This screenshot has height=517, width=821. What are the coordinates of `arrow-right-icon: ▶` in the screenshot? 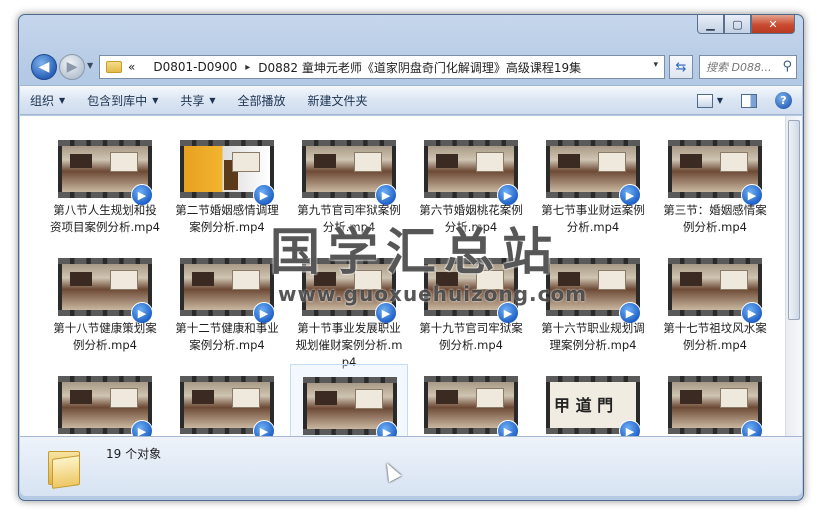 It's located at (72, 67).